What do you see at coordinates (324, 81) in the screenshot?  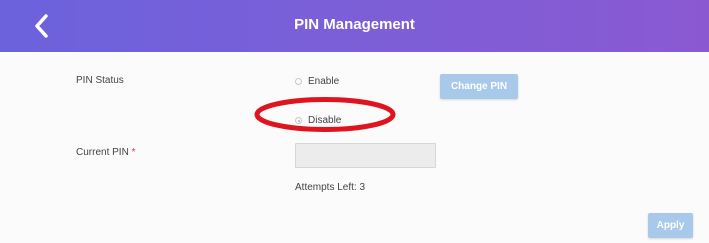 I see `enable-radio-label: Enable` at bounding box center [324, 81].